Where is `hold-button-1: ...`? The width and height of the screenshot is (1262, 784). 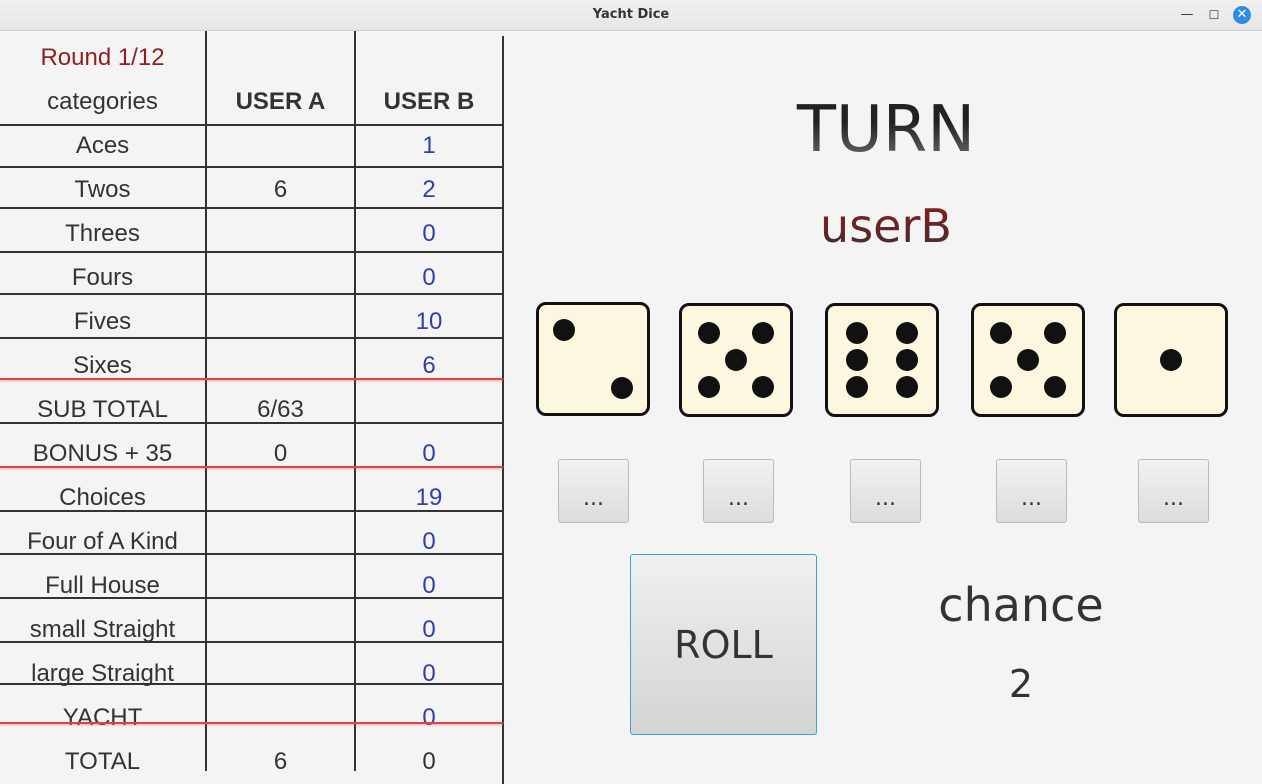
hold-button-1: ... is located at coordinates (593, 491).